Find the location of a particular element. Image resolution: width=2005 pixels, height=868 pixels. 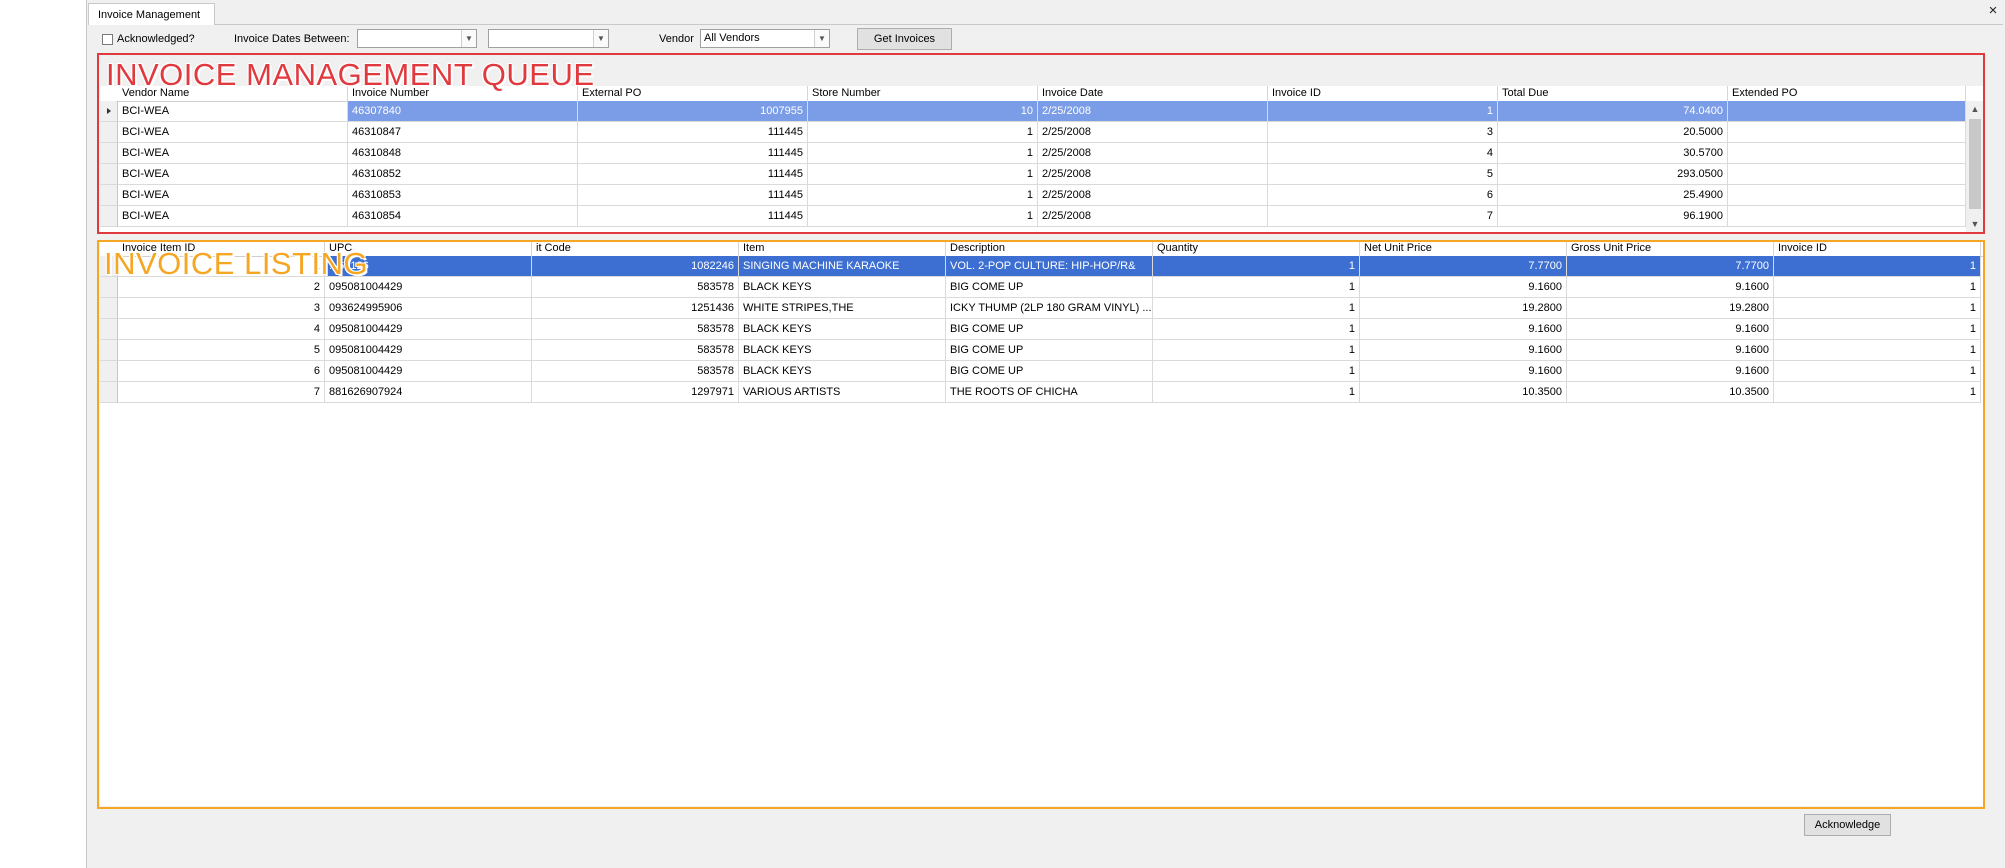

close-icon: × is located at coordinates (1993, 11).